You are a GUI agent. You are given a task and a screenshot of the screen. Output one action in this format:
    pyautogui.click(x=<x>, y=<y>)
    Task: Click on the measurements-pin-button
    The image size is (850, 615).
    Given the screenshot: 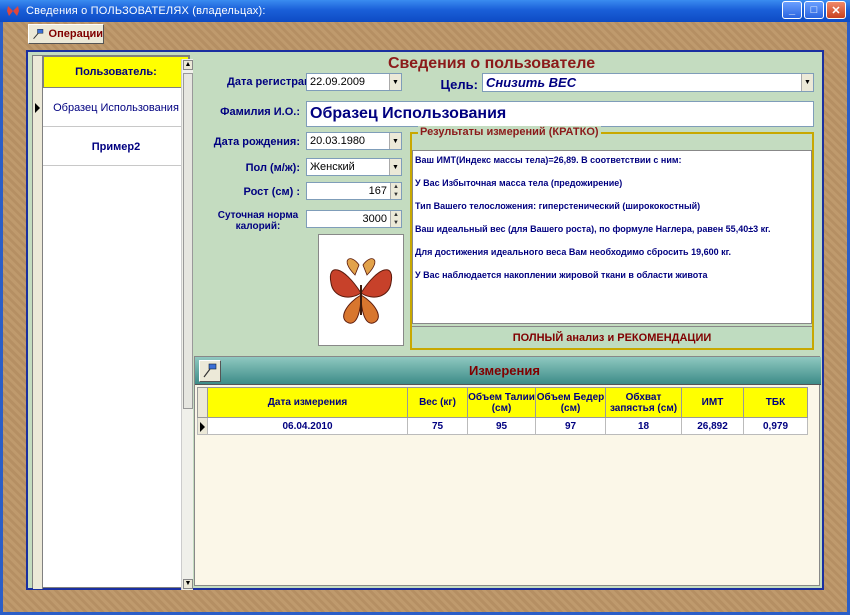 What is the action you would take?
    pyautogui.click(x=210, y=371)
    